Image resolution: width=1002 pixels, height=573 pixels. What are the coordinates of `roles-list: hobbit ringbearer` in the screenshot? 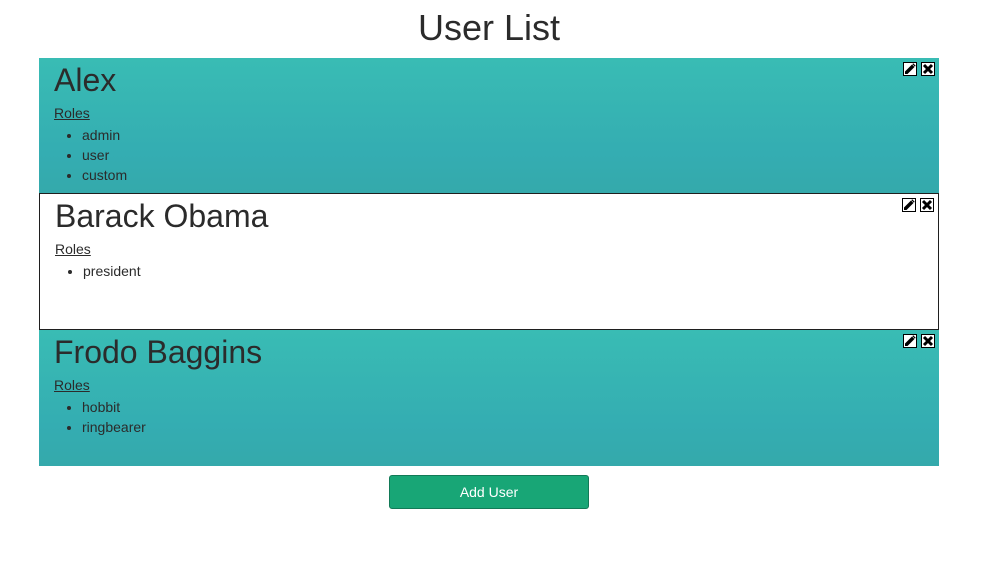 It's located at (489, 417).